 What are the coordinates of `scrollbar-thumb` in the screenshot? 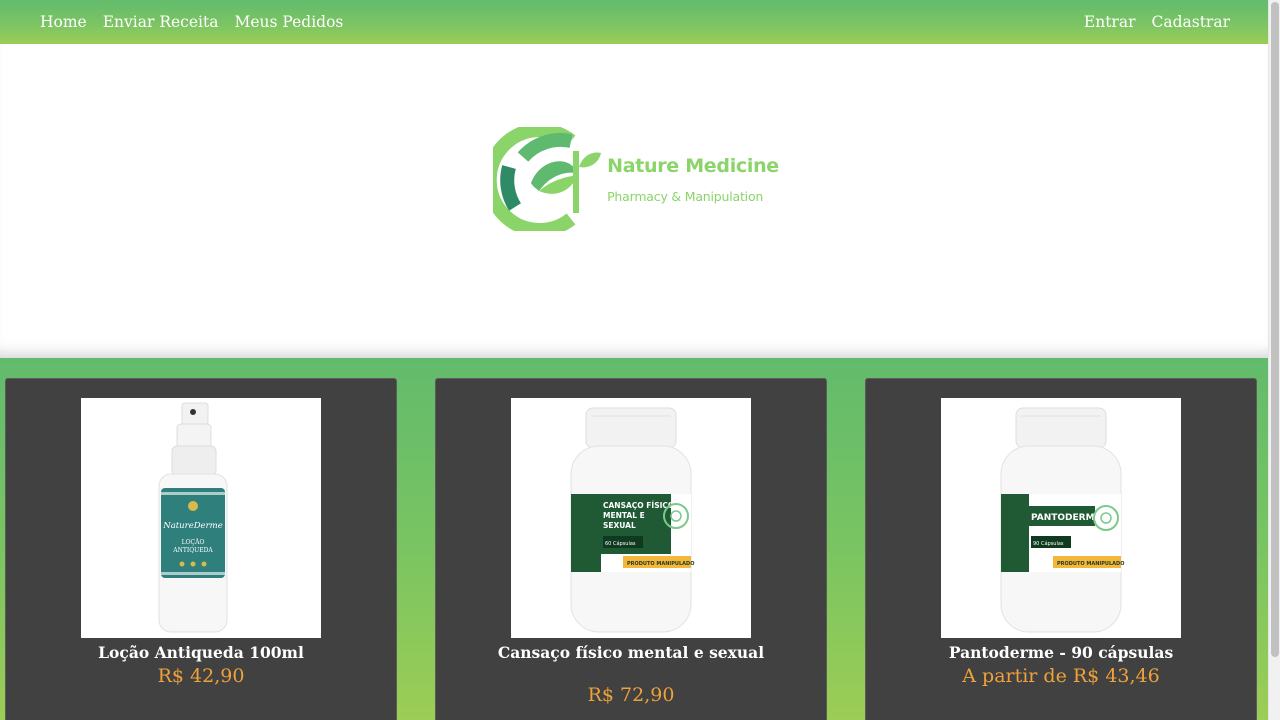 It's located at (1275, 329).